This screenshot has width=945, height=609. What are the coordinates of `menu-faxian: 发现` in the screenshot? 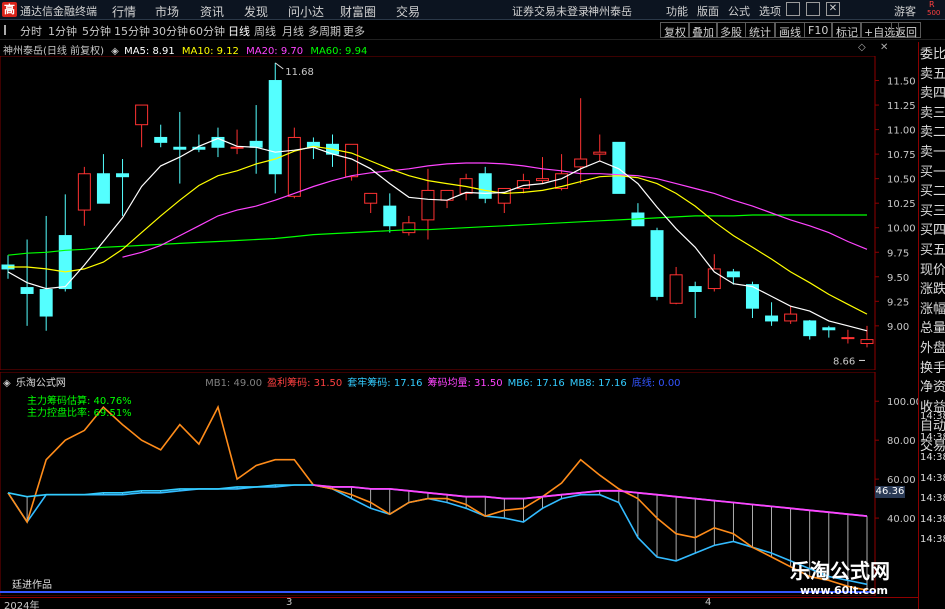 It's located at (256, 11).